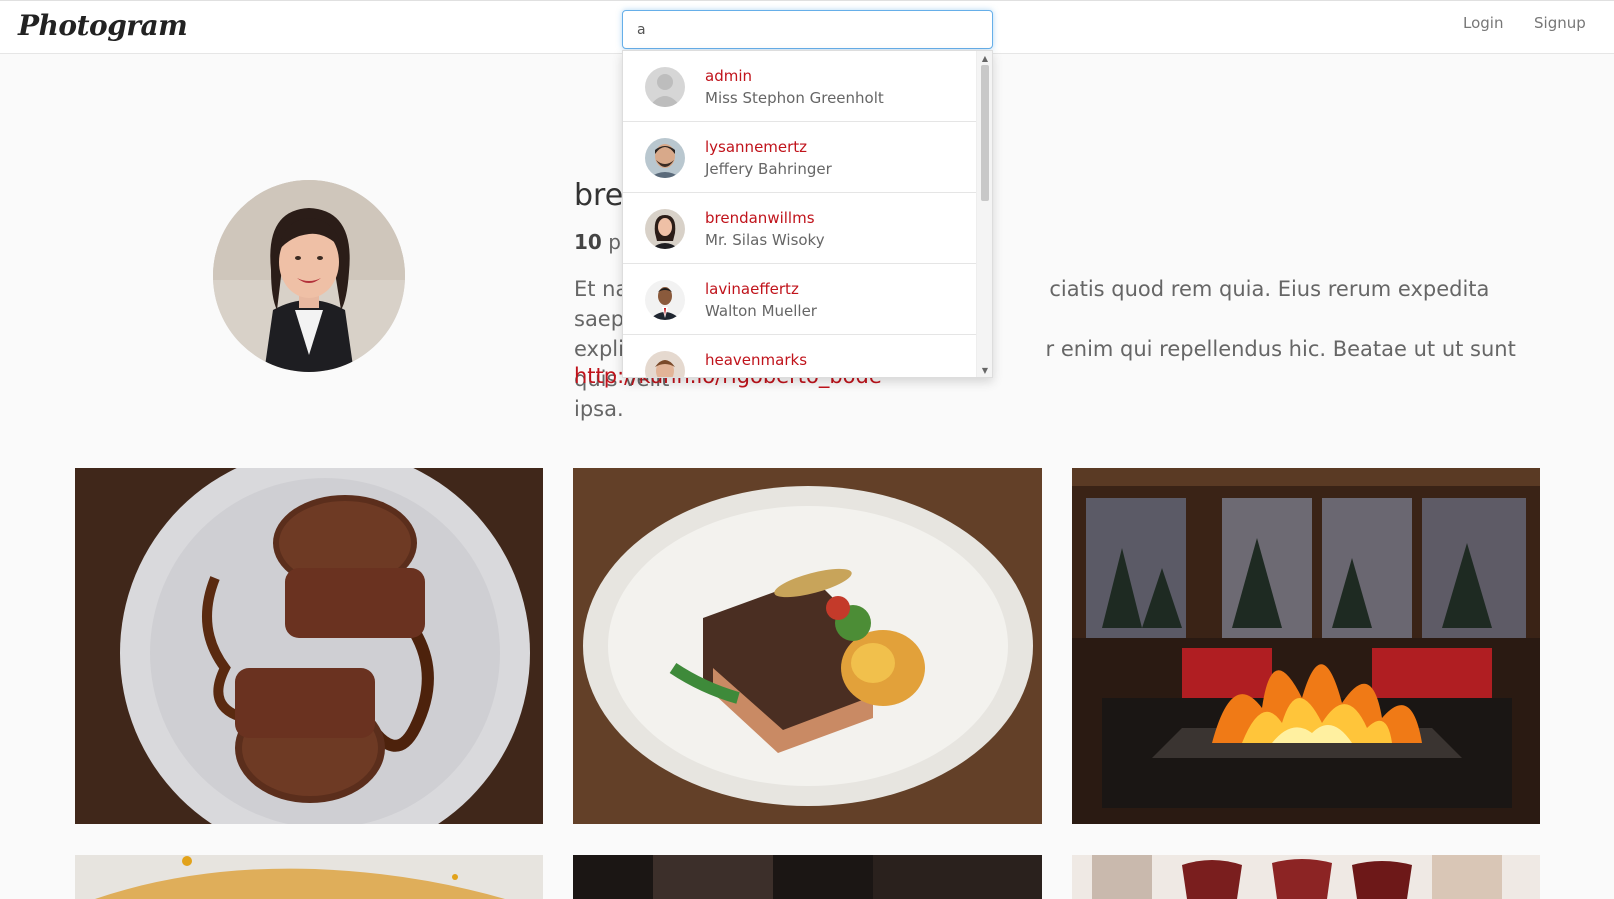  What do you see at coordinates (800, 86) in the screenshot?
I see `search-result-item: admin Miss Stephon Greenholt` at bounding box center [800, 86].